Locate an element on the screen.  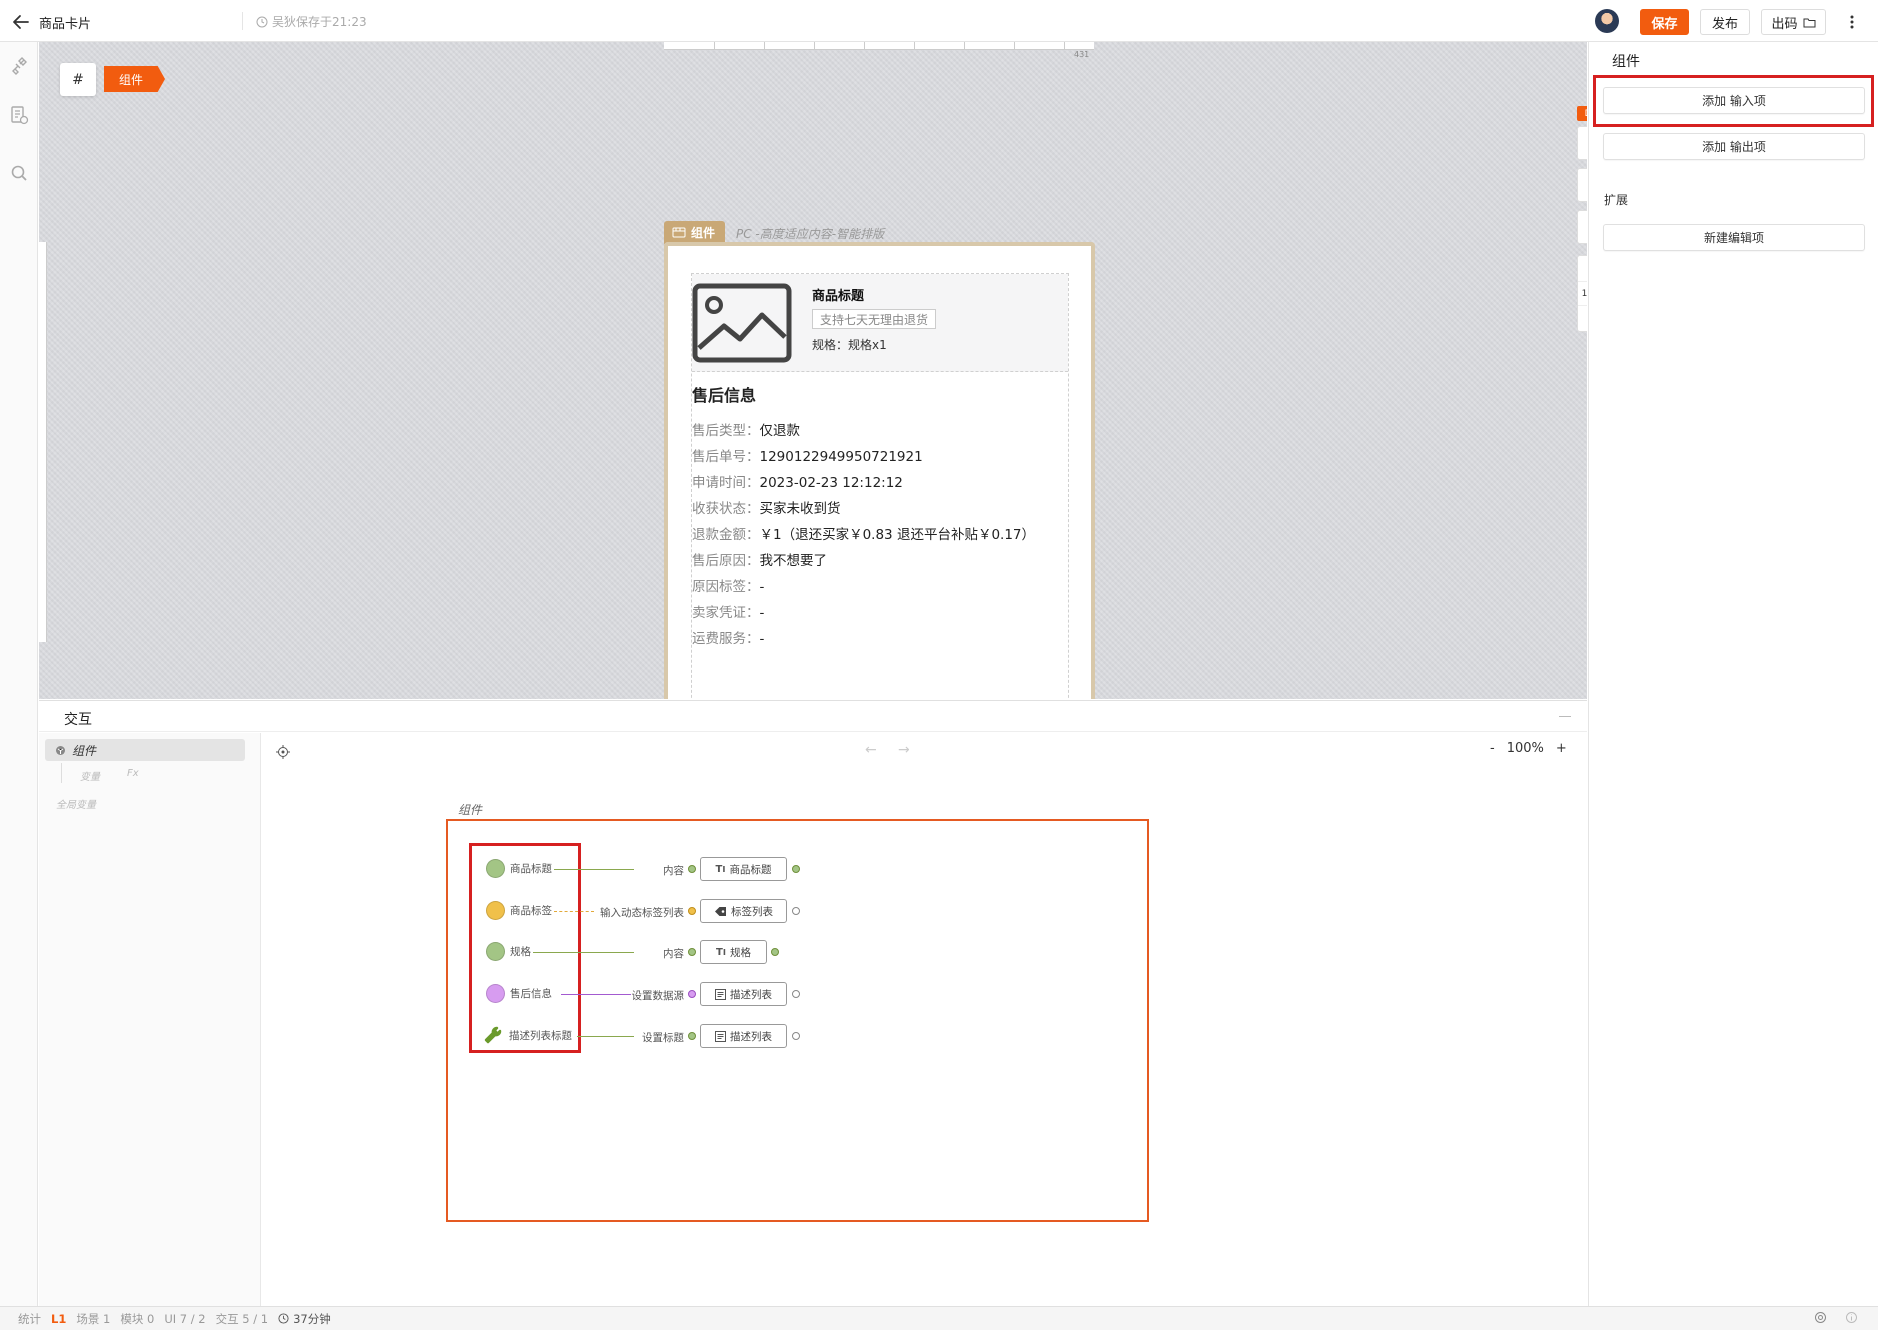
clock-icon is located at coordinates (262, 22).